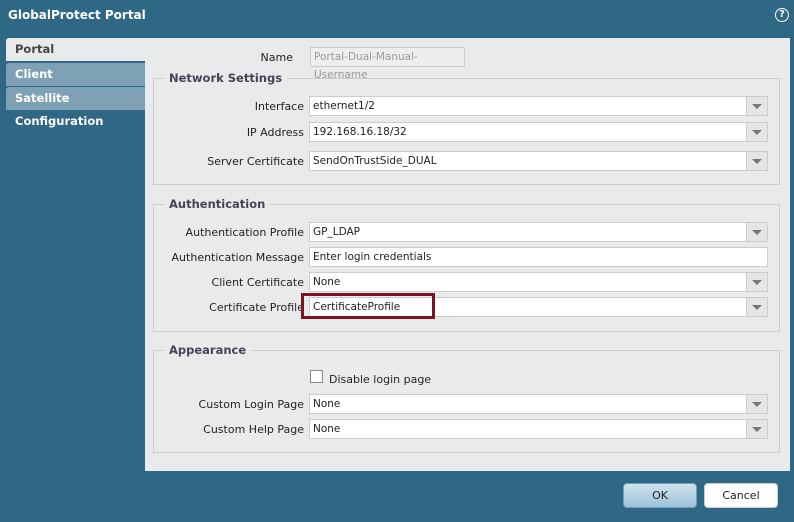  What do you see at coordinates (660, 495) in the screenshot?
I see `ok-button: OK` at bounding box center [660, 495].